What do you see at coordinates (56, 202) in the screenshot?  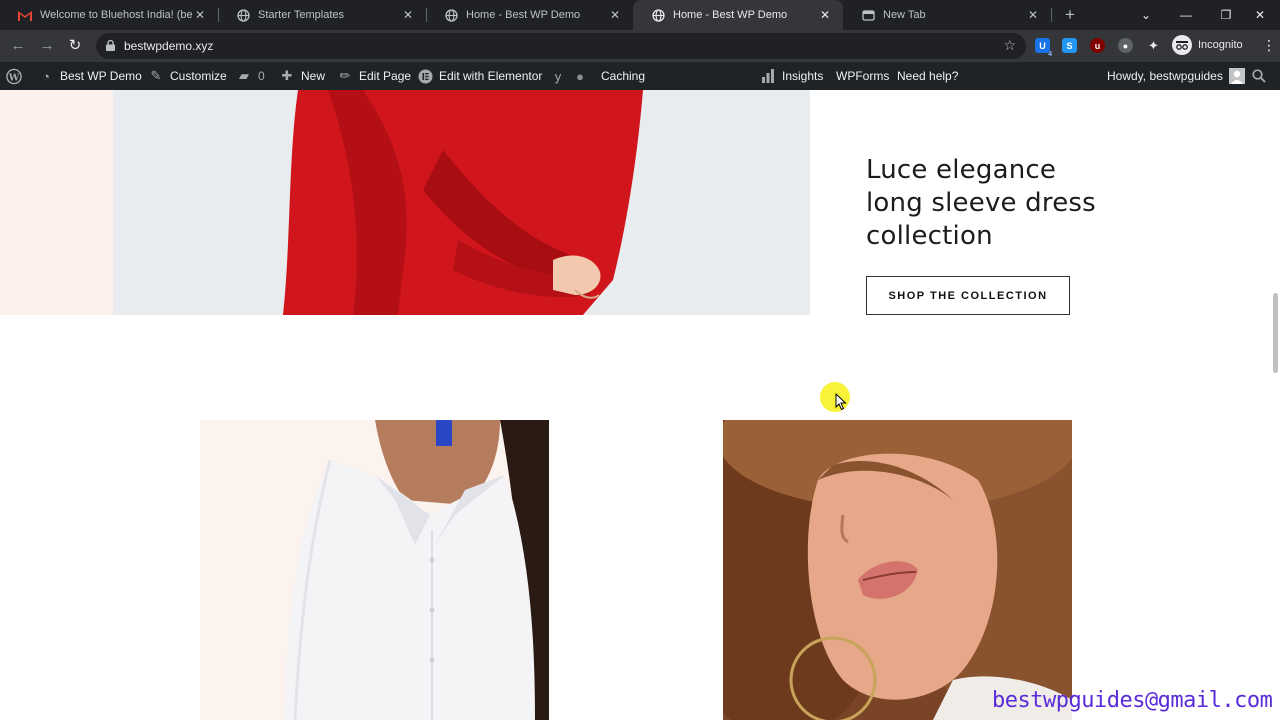 I see `hero-accent-panel` at bounding box center [56, 202].